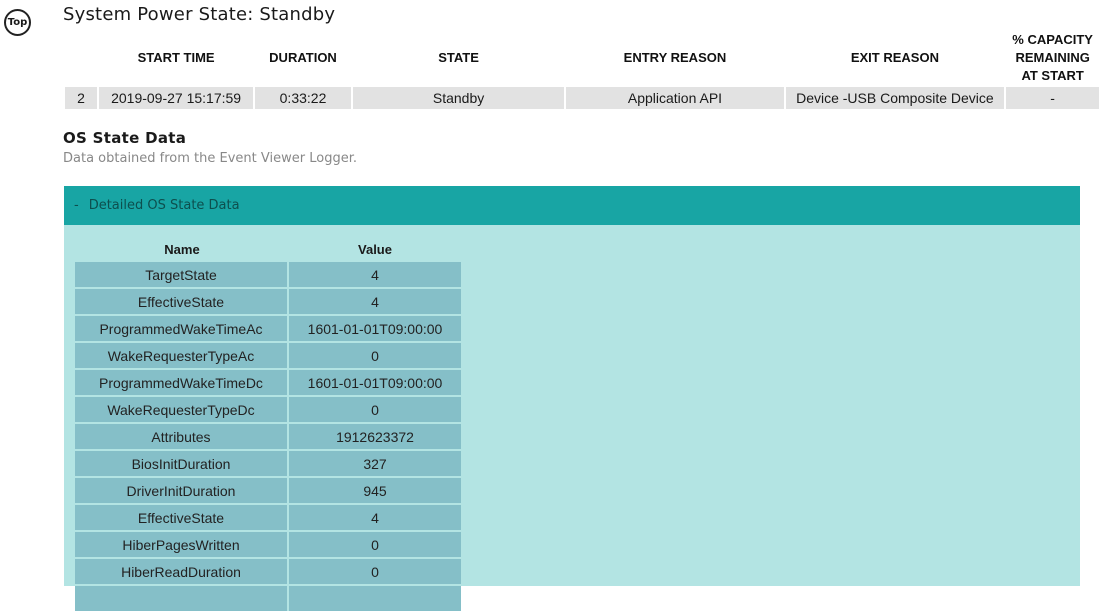 The width and height of the screenshot is (1101, 613). Describe the element at coordinates (182, 409) in the screenshot. I see `os-row-name: WakeRequesterTypeDc` at that location.